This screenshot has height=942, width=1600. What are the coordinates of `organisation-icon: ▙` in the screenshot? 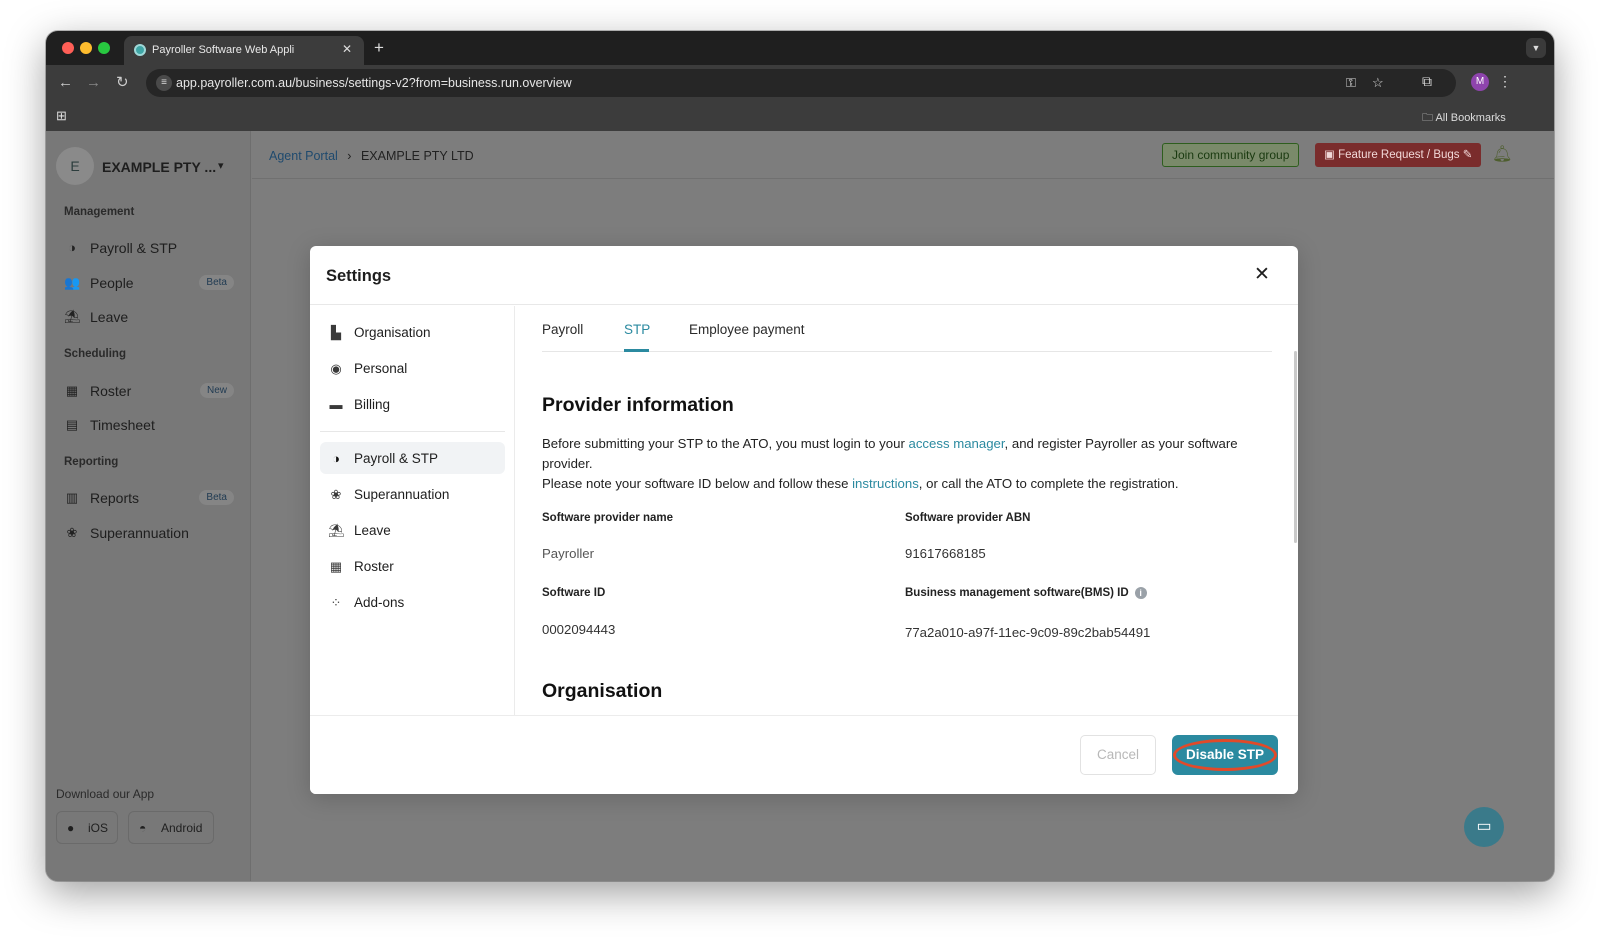 It's located at (336, 332).